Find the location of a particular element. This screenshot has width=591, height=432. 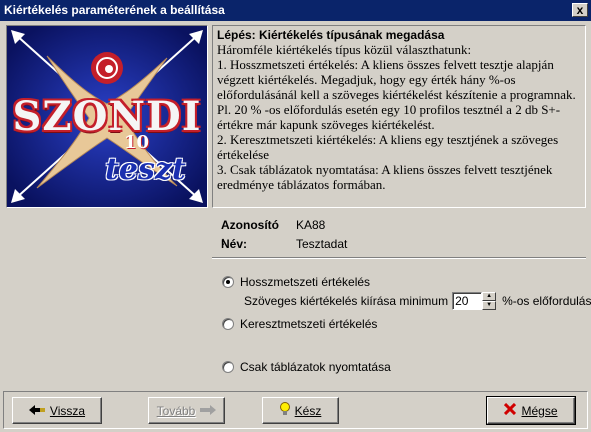

szondi-logo: SZONDI 10 teszt is located at coordinates (107, 116).